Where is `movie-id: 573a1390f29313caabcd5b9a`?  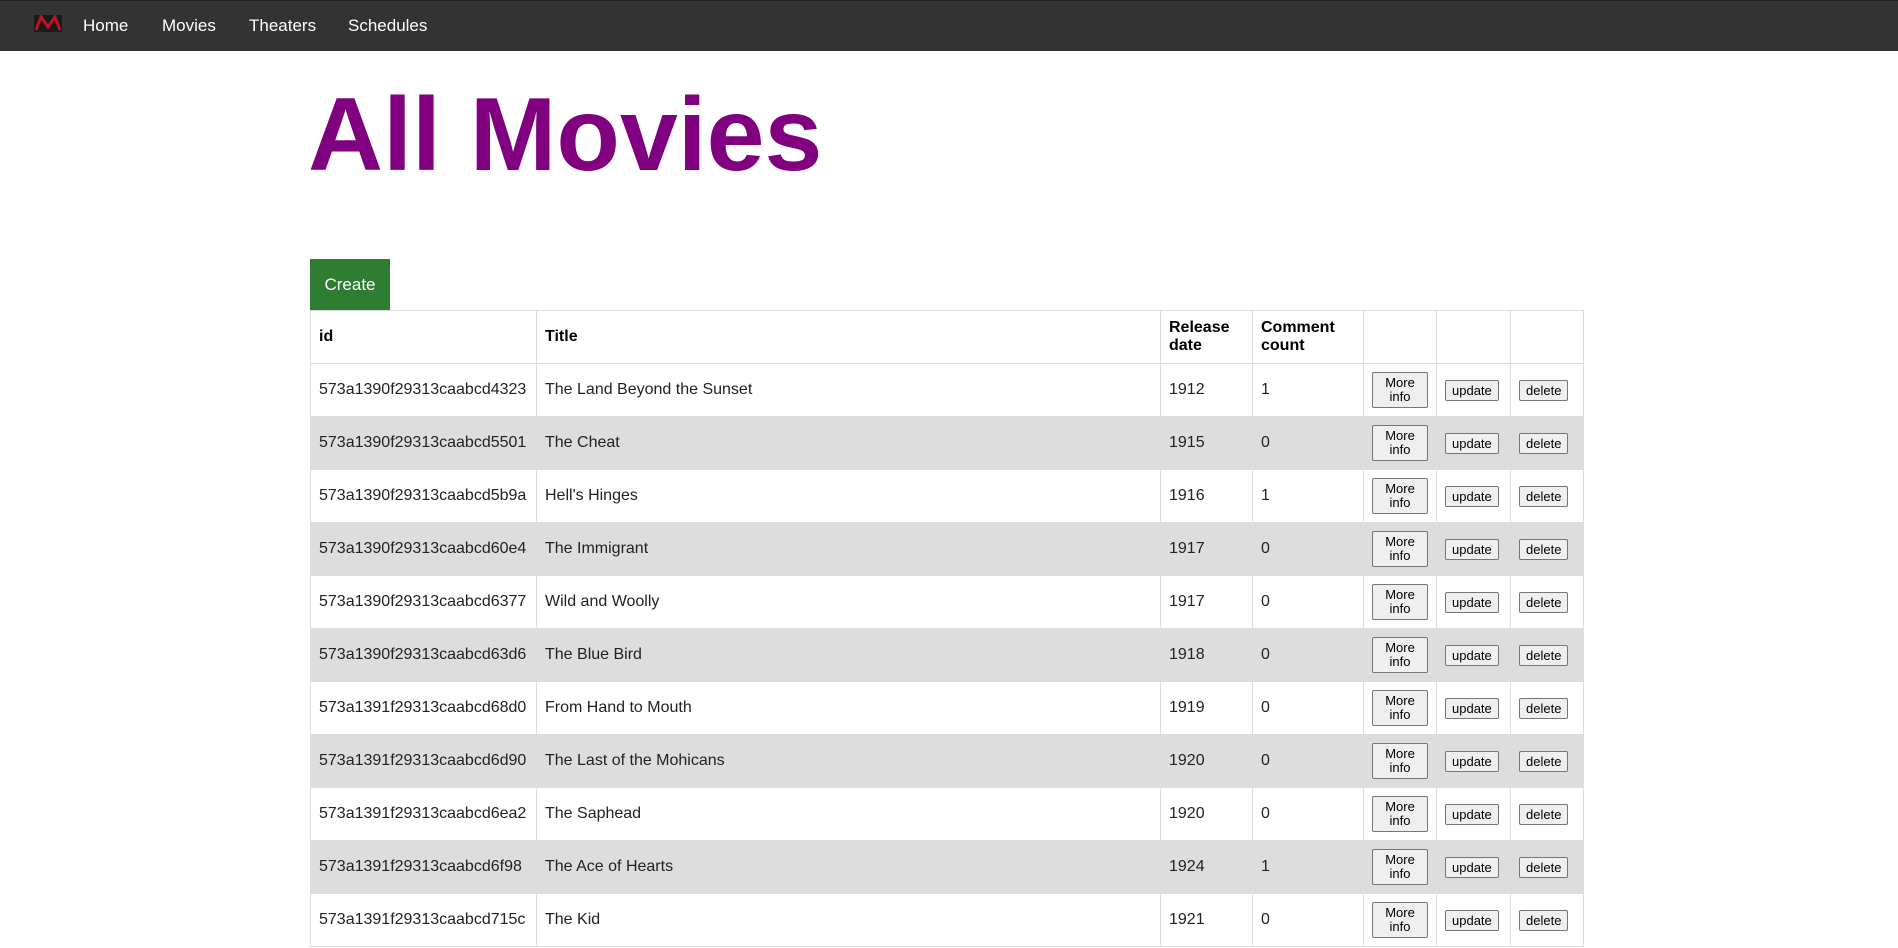
movie-id: 573a1390f29313caabcd5b9a is located at coordinates (423, 496).